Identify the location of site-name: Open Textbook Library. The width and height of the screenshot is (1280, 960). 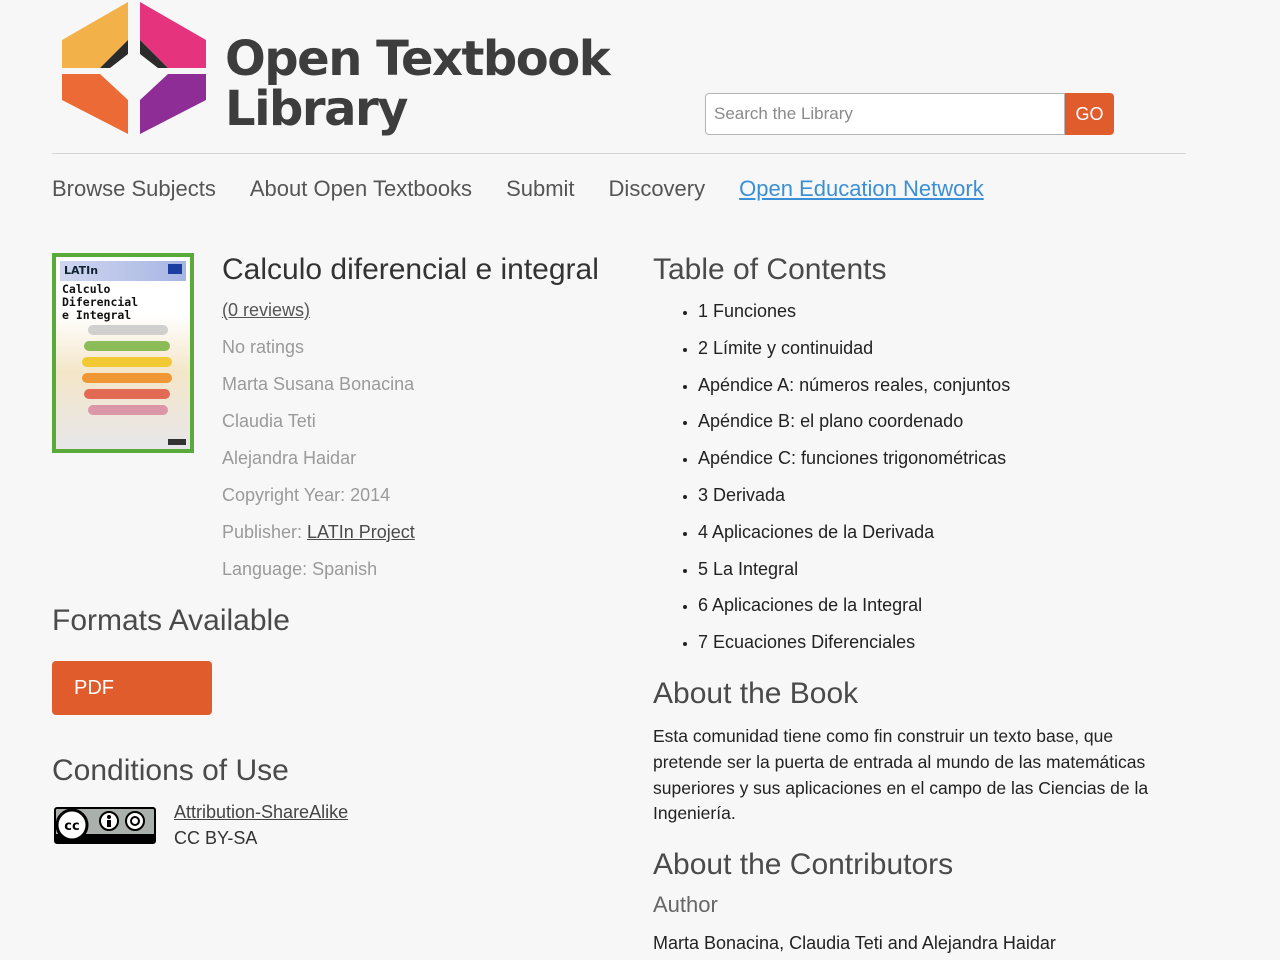
(418, 84).